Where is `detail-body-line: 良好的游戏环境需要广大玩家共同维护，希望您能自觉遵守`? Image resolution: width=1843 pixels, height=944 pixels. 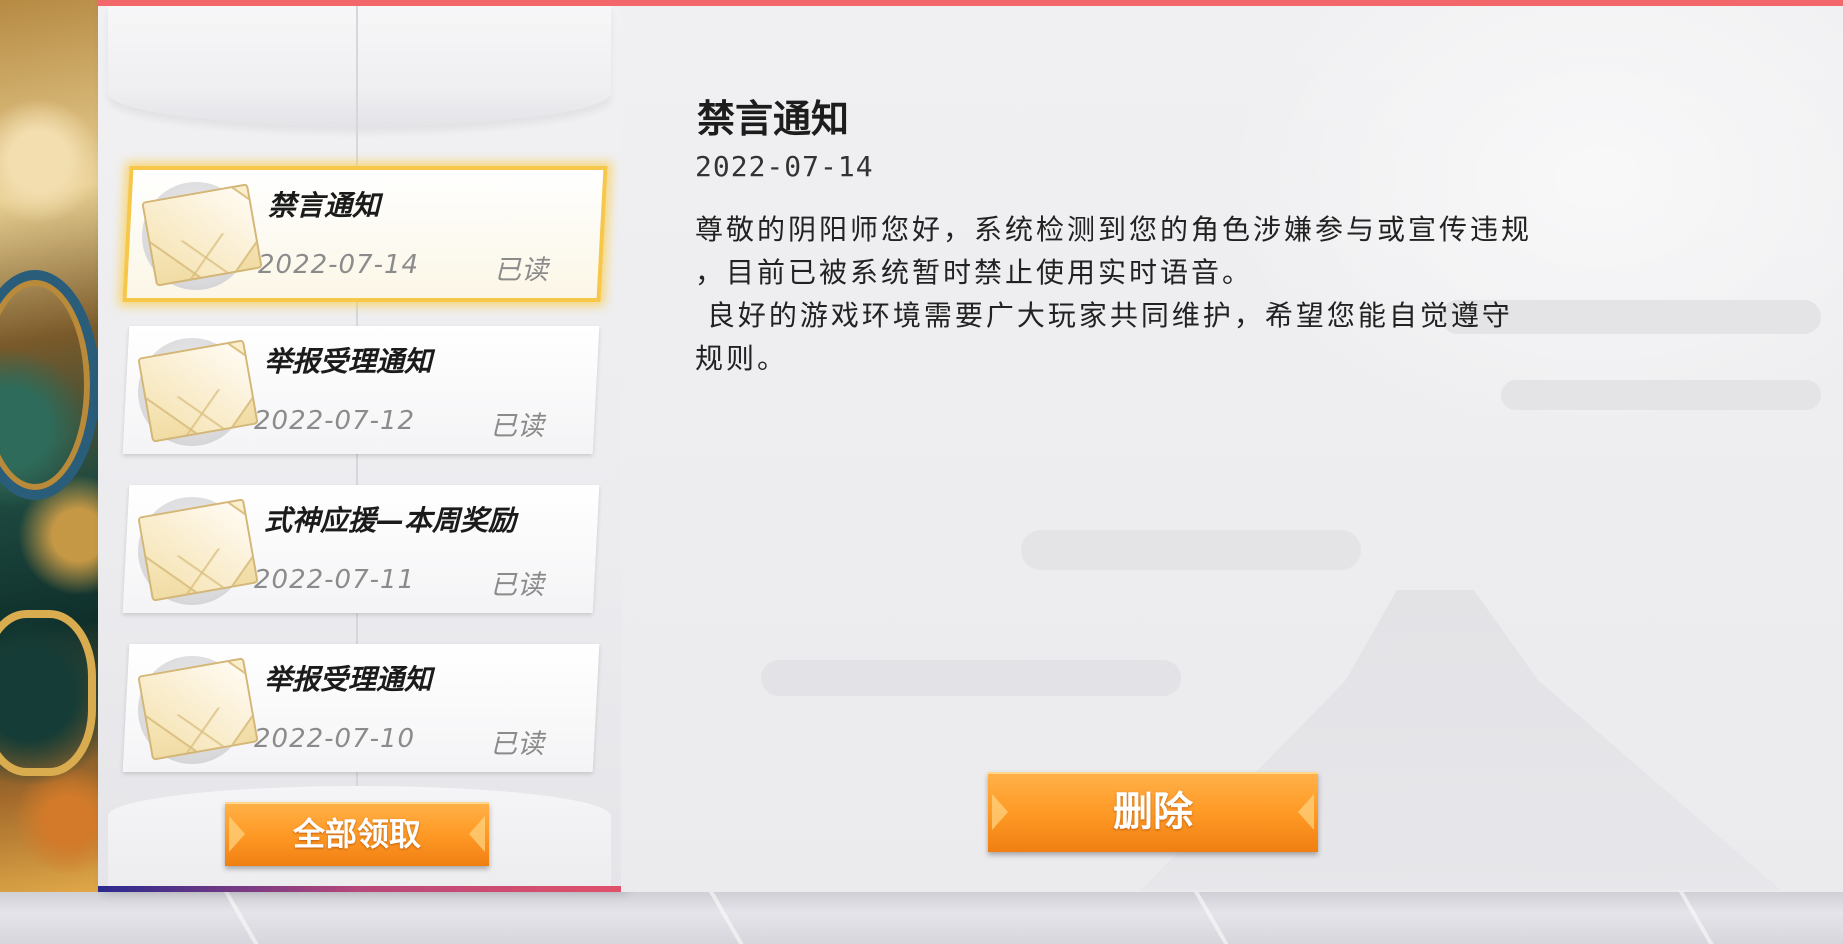
detail-body-line: 良好的游戏环境需要广大玩家共同维护，希望您能自觉遵守 is located at coordinates (1104, 315).